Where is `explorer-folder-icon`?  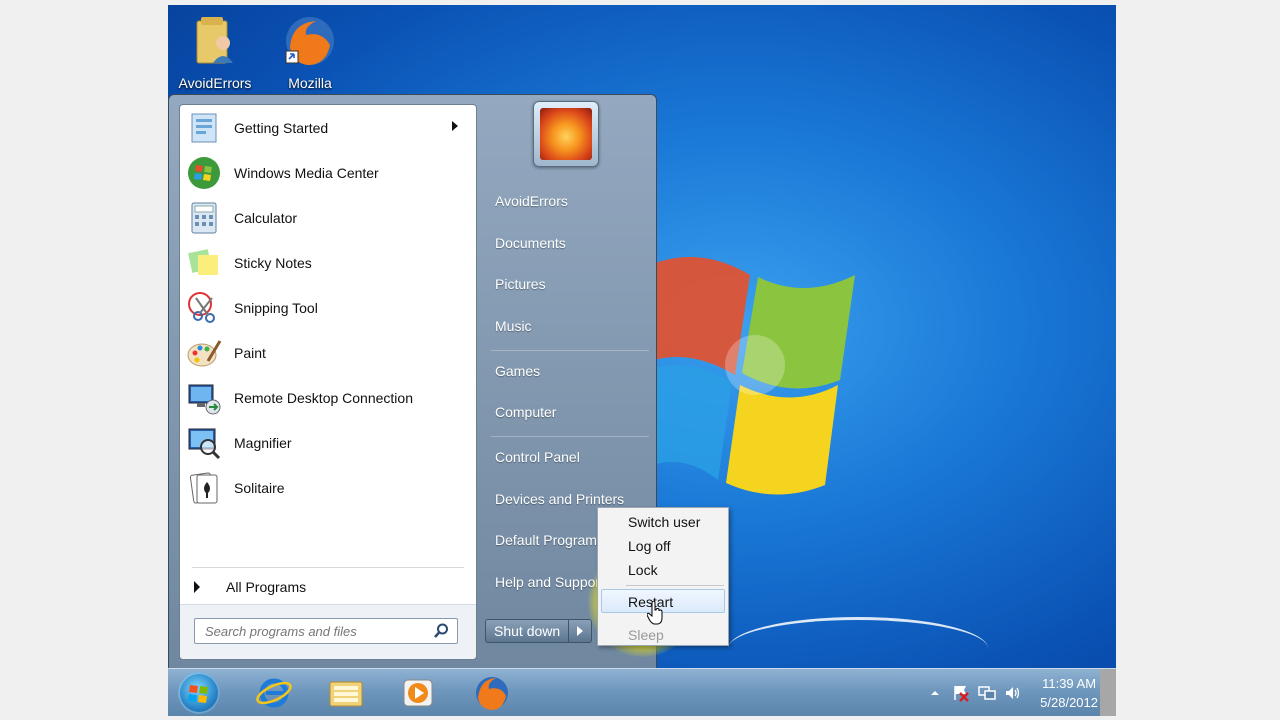 explorer-folder-icon is located at coordinates (346, 693).